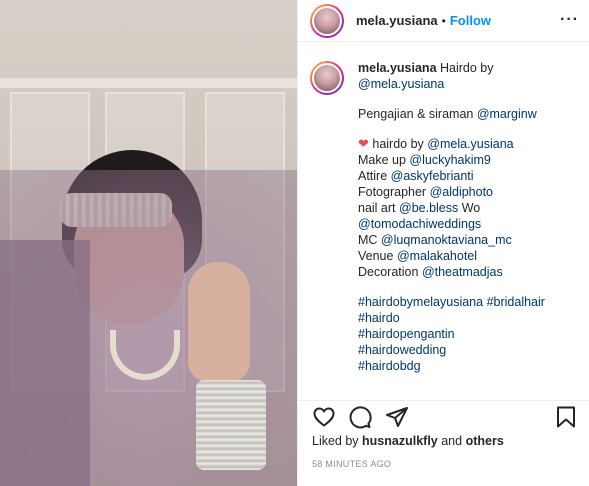 This screenshot has height=486, width=589. What do you see at coordinates (377, 256) in the screenshot?
I see `caption-line: Venue` at bounding box center [377, 256].